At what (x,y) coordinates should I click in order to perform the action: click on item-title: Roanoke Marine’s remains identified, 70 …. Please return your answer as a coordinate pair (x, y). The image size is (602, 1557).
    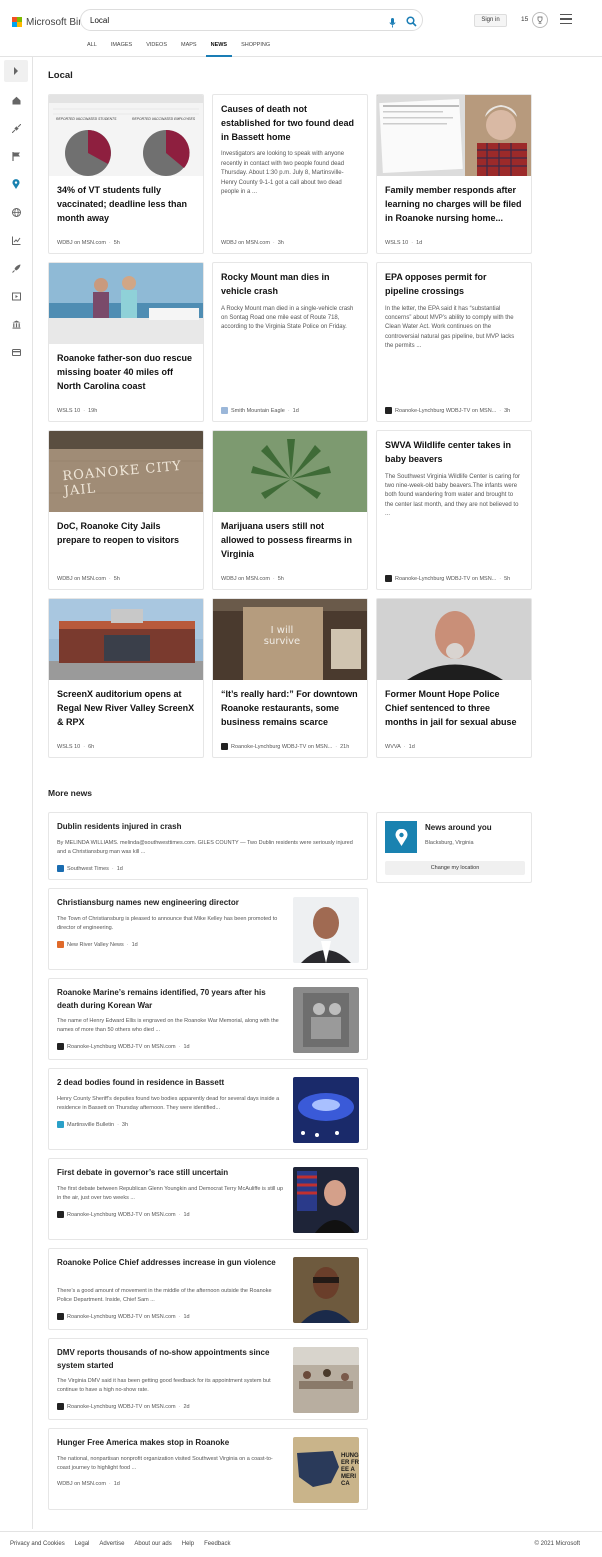
    Looking at the image, I should click on (170, 999).